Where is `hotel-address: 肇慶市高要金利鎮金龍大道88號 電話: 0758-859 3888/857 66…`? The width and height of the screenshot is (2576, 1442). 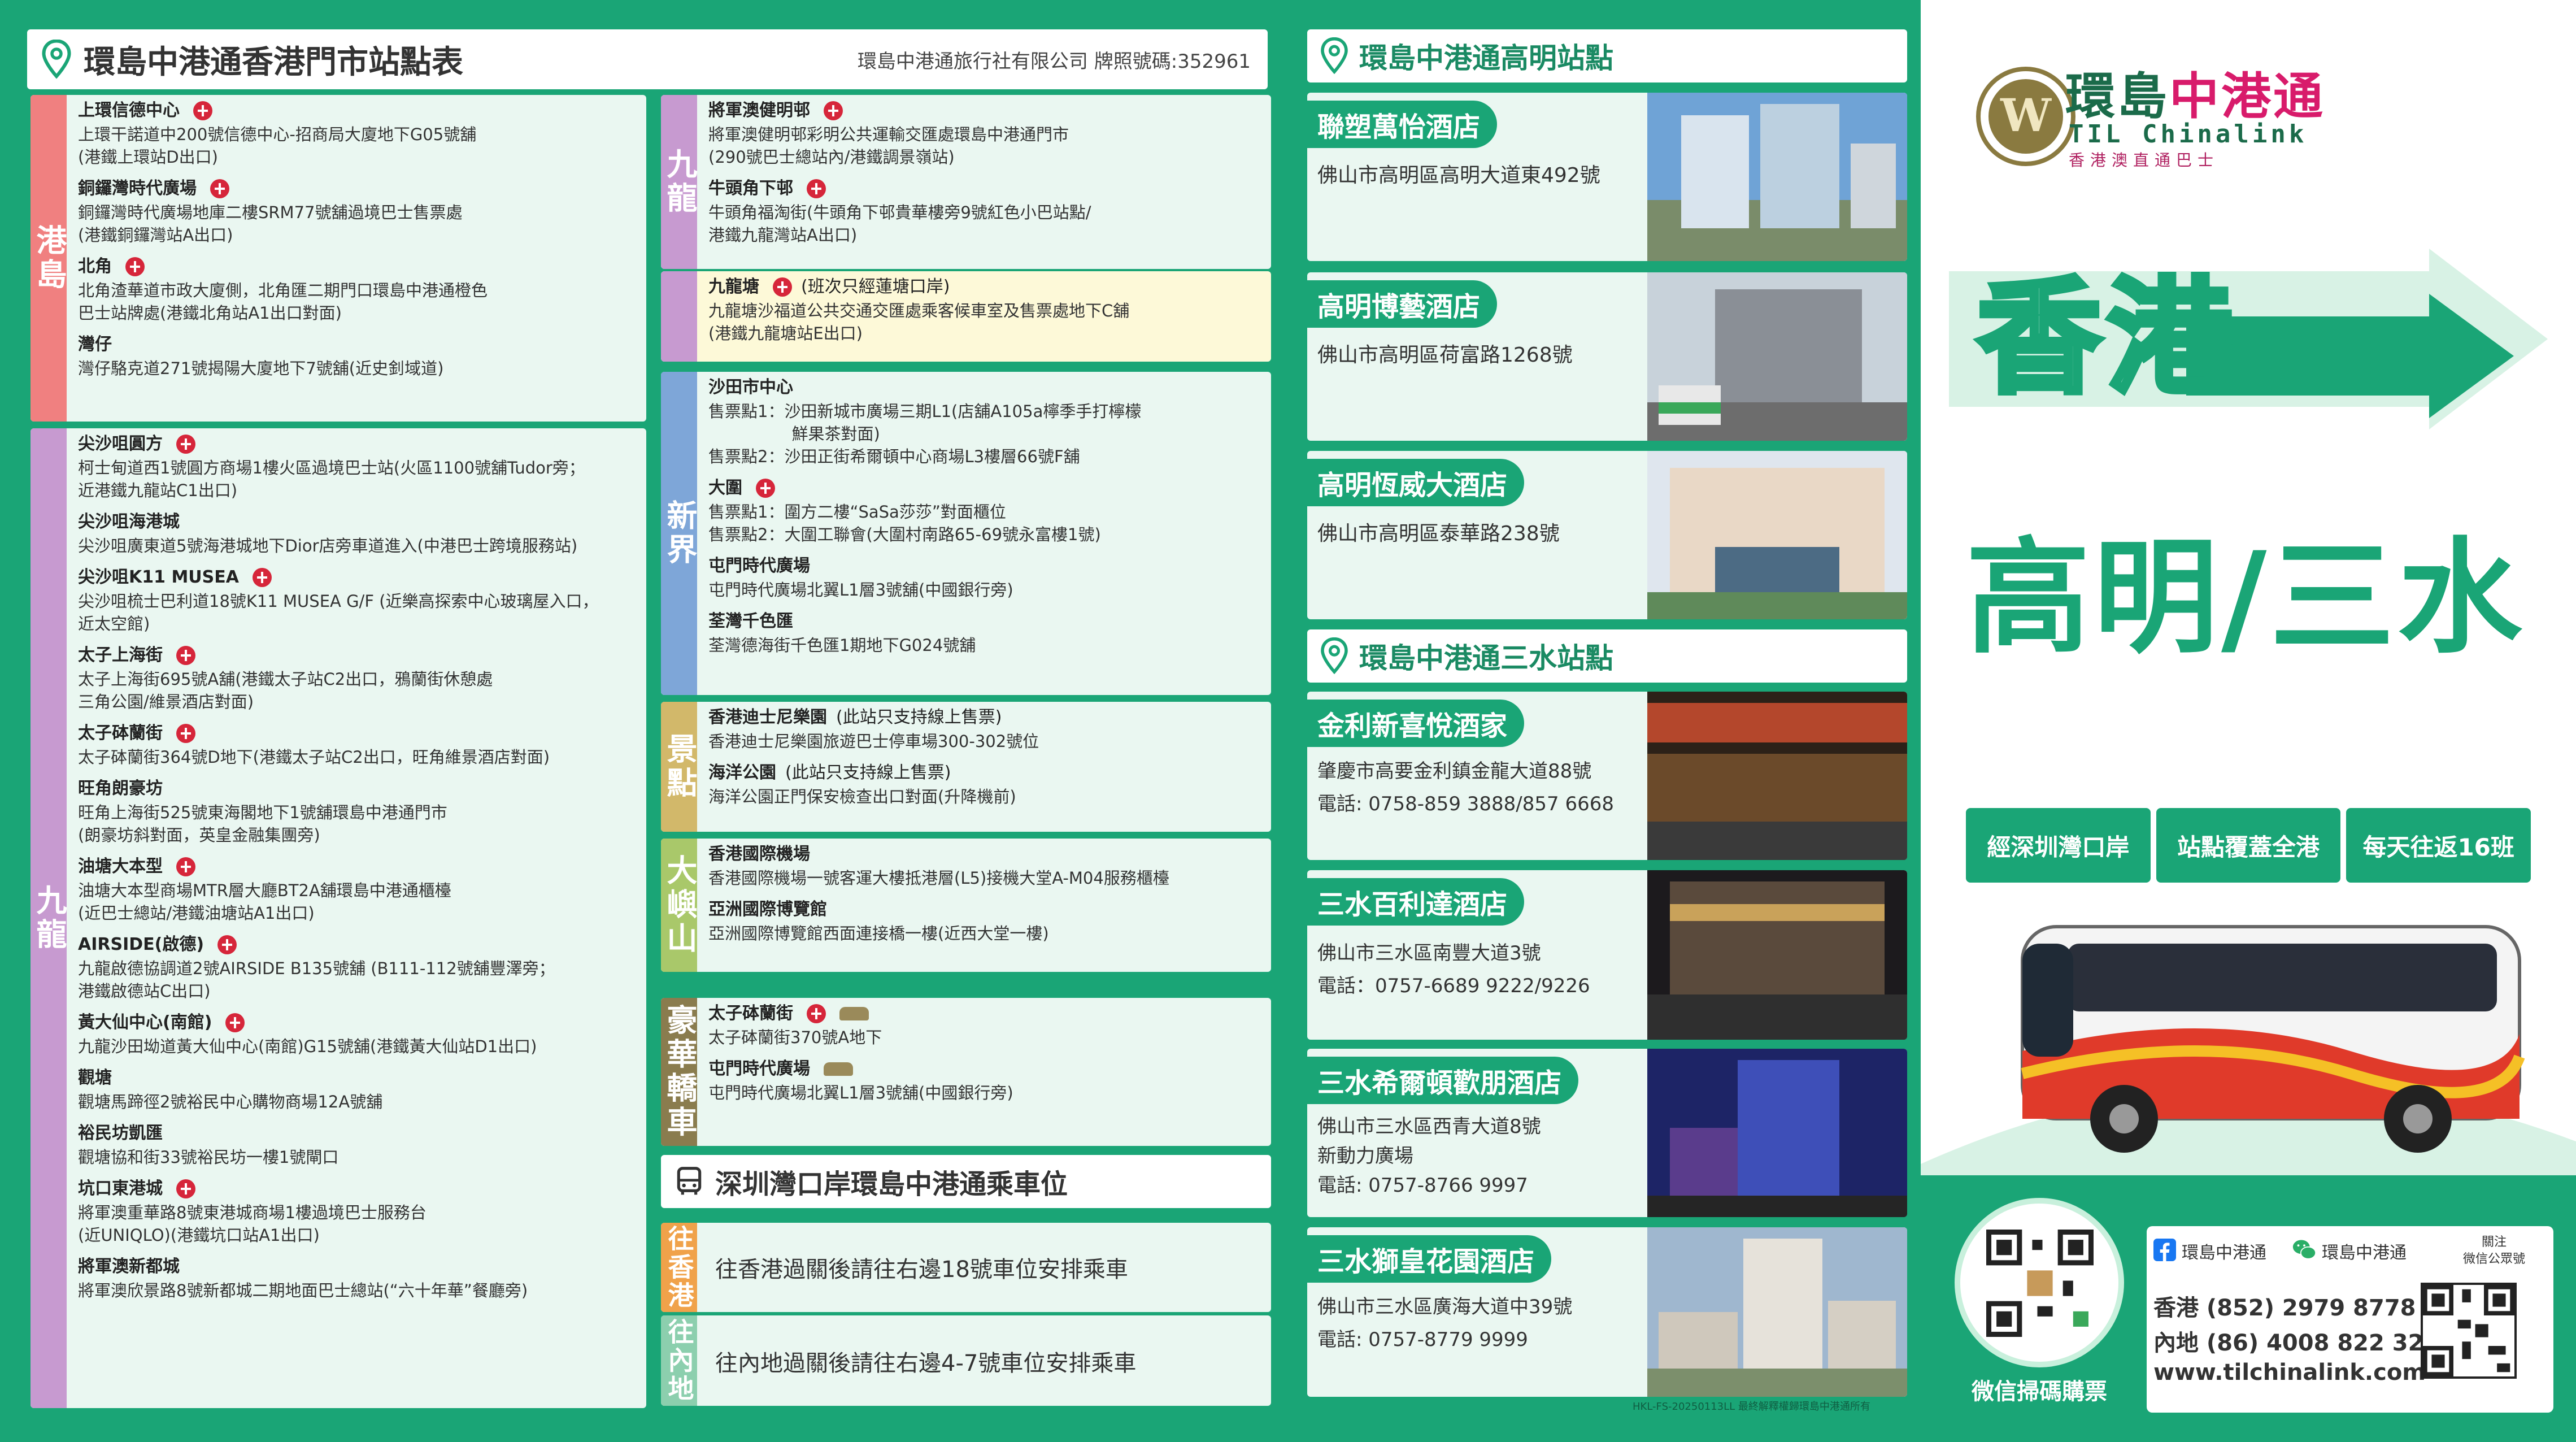 hotel-address: 肇慶市高要金利鎮金龍大道88號 電話: 0758-859 3888/857 66… is located at coordinates (1465, 788).